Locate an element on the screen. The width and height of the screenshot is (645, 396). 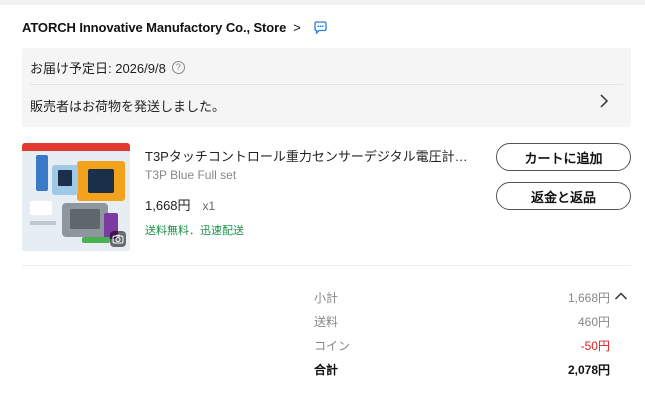
shipping-status: 販売者はお荷物を発送しました。 is located at coordinates (127, 105).